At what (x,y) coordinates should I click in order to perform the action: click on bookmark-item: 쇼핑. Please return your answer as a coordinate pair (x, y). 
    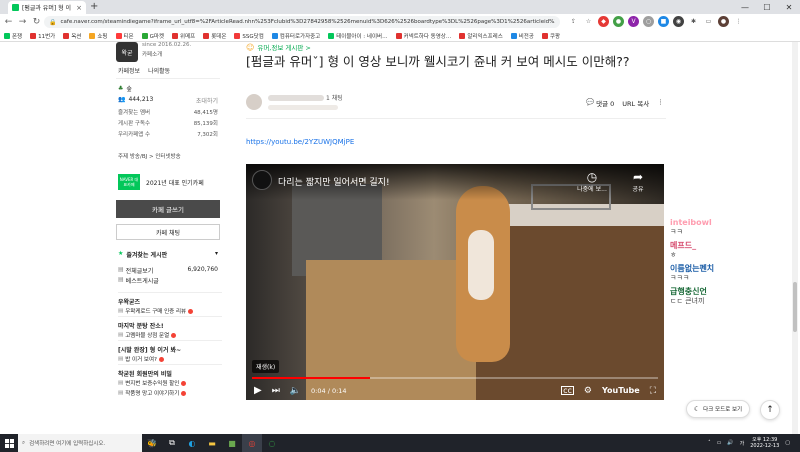
    Looking at the image, I should click on (98, 36).